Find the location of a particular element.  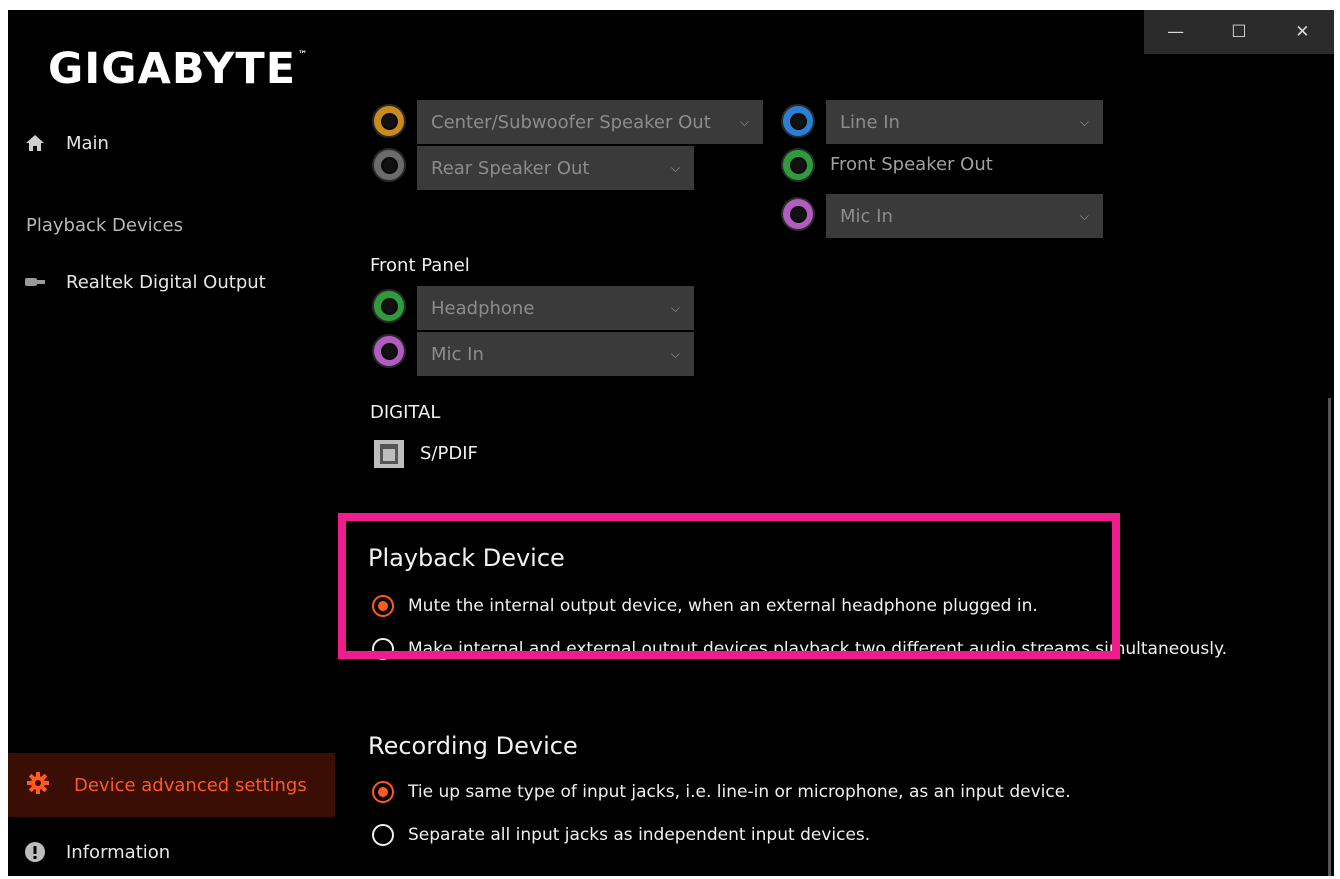

logo-text: GIGABYTE is located at coordinates (172, 69).